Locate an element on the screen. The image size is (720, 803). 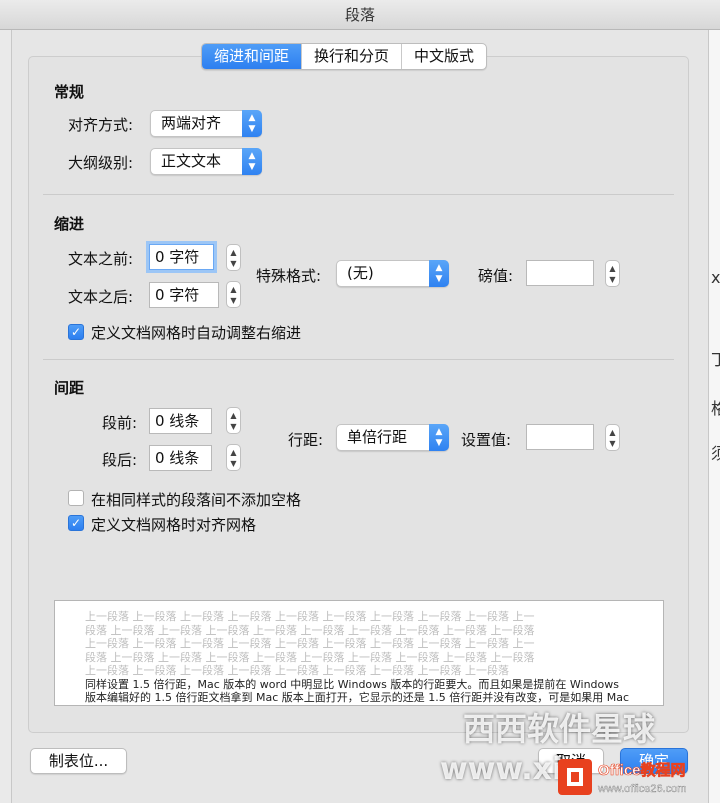
special-indent-value: (无) is located at coordinates (360, 273).